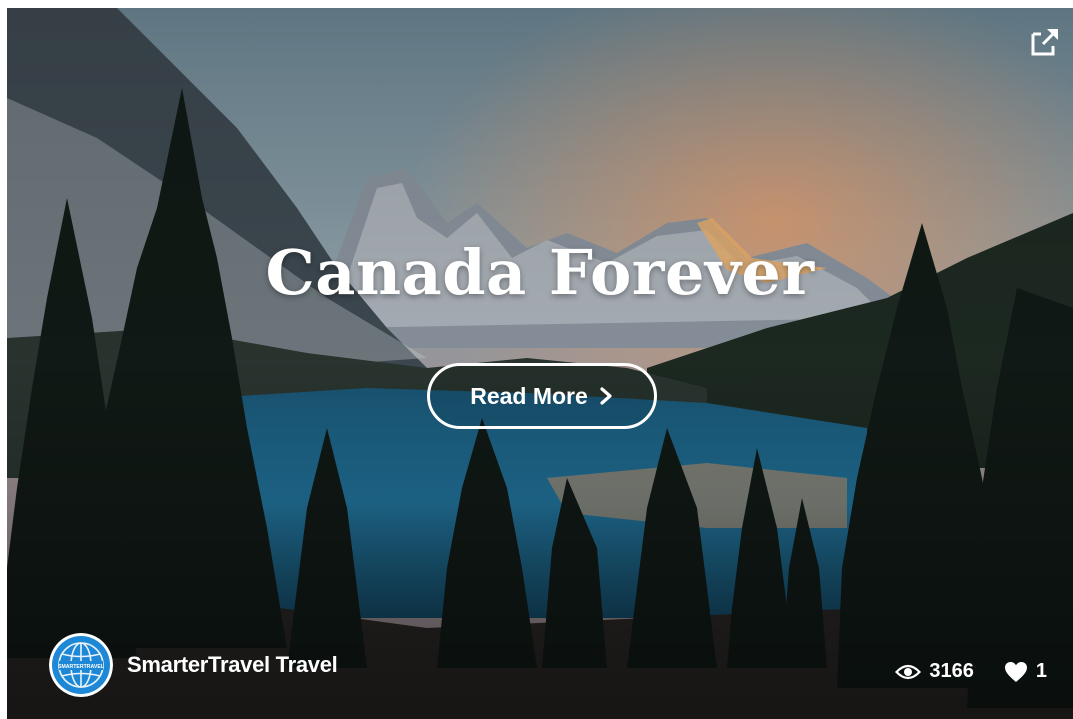 Image resolution: width=1073 pixels, height=719 pixels. I want to click on author-avatar: SMARTERTRAVEL, so click(81, 665).